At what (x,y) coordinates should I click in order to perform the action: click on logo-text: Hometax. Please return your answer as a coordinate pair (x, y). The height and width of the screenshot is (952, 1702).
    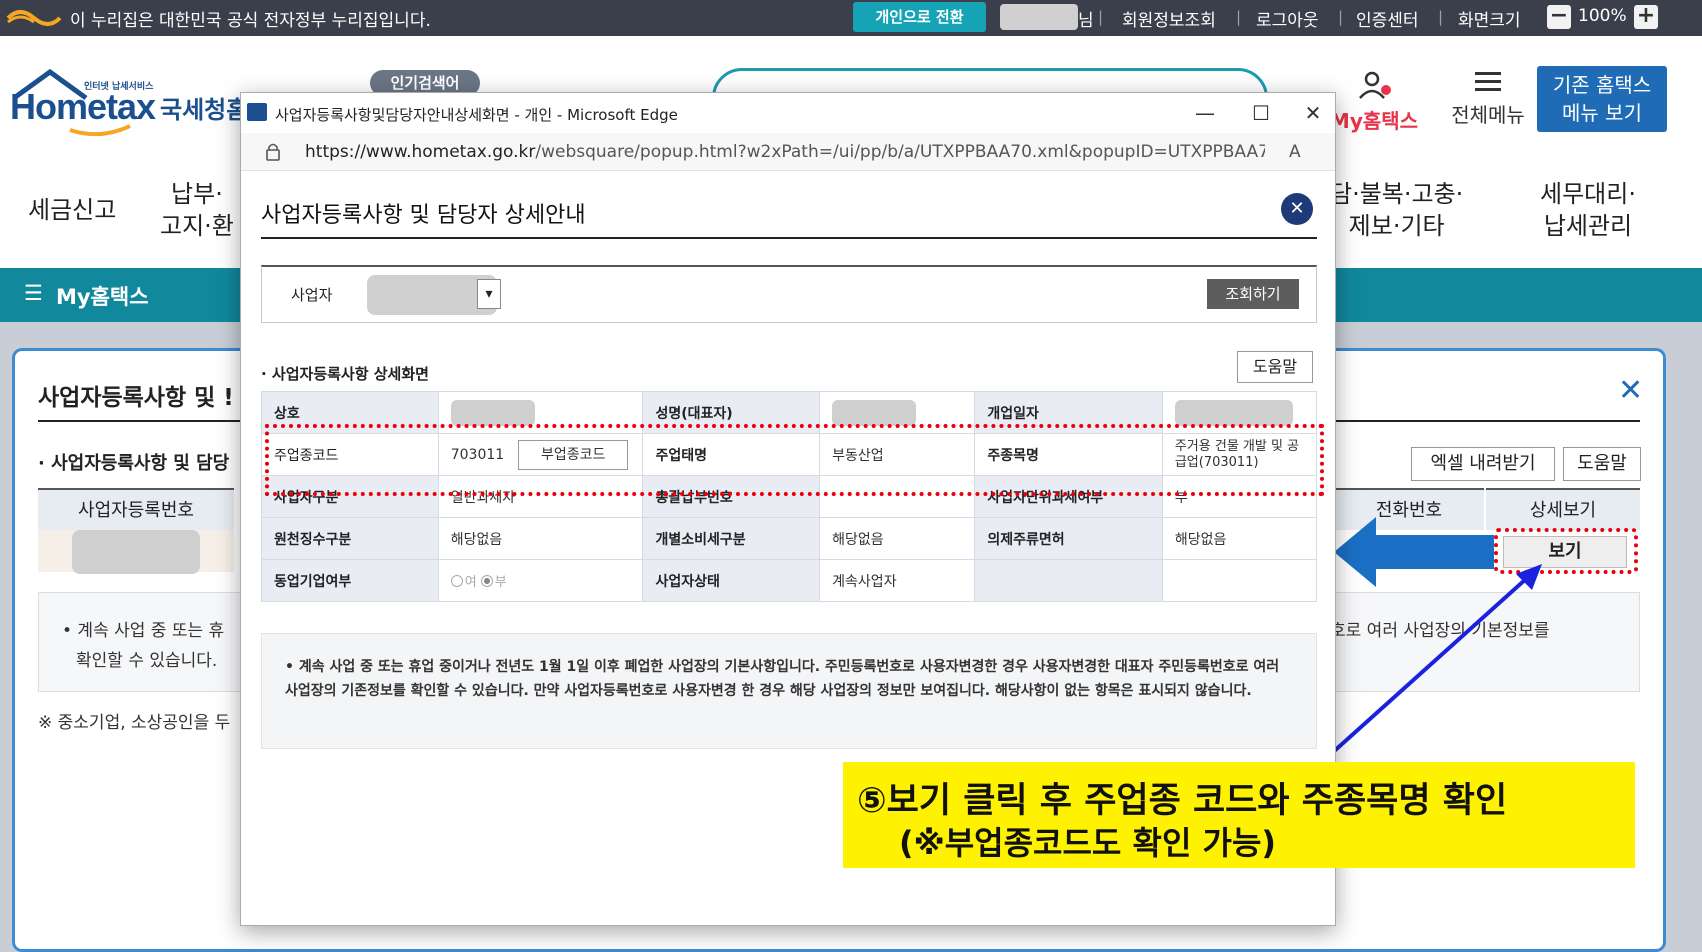
    Looking at the image, I should click on (83, 107).